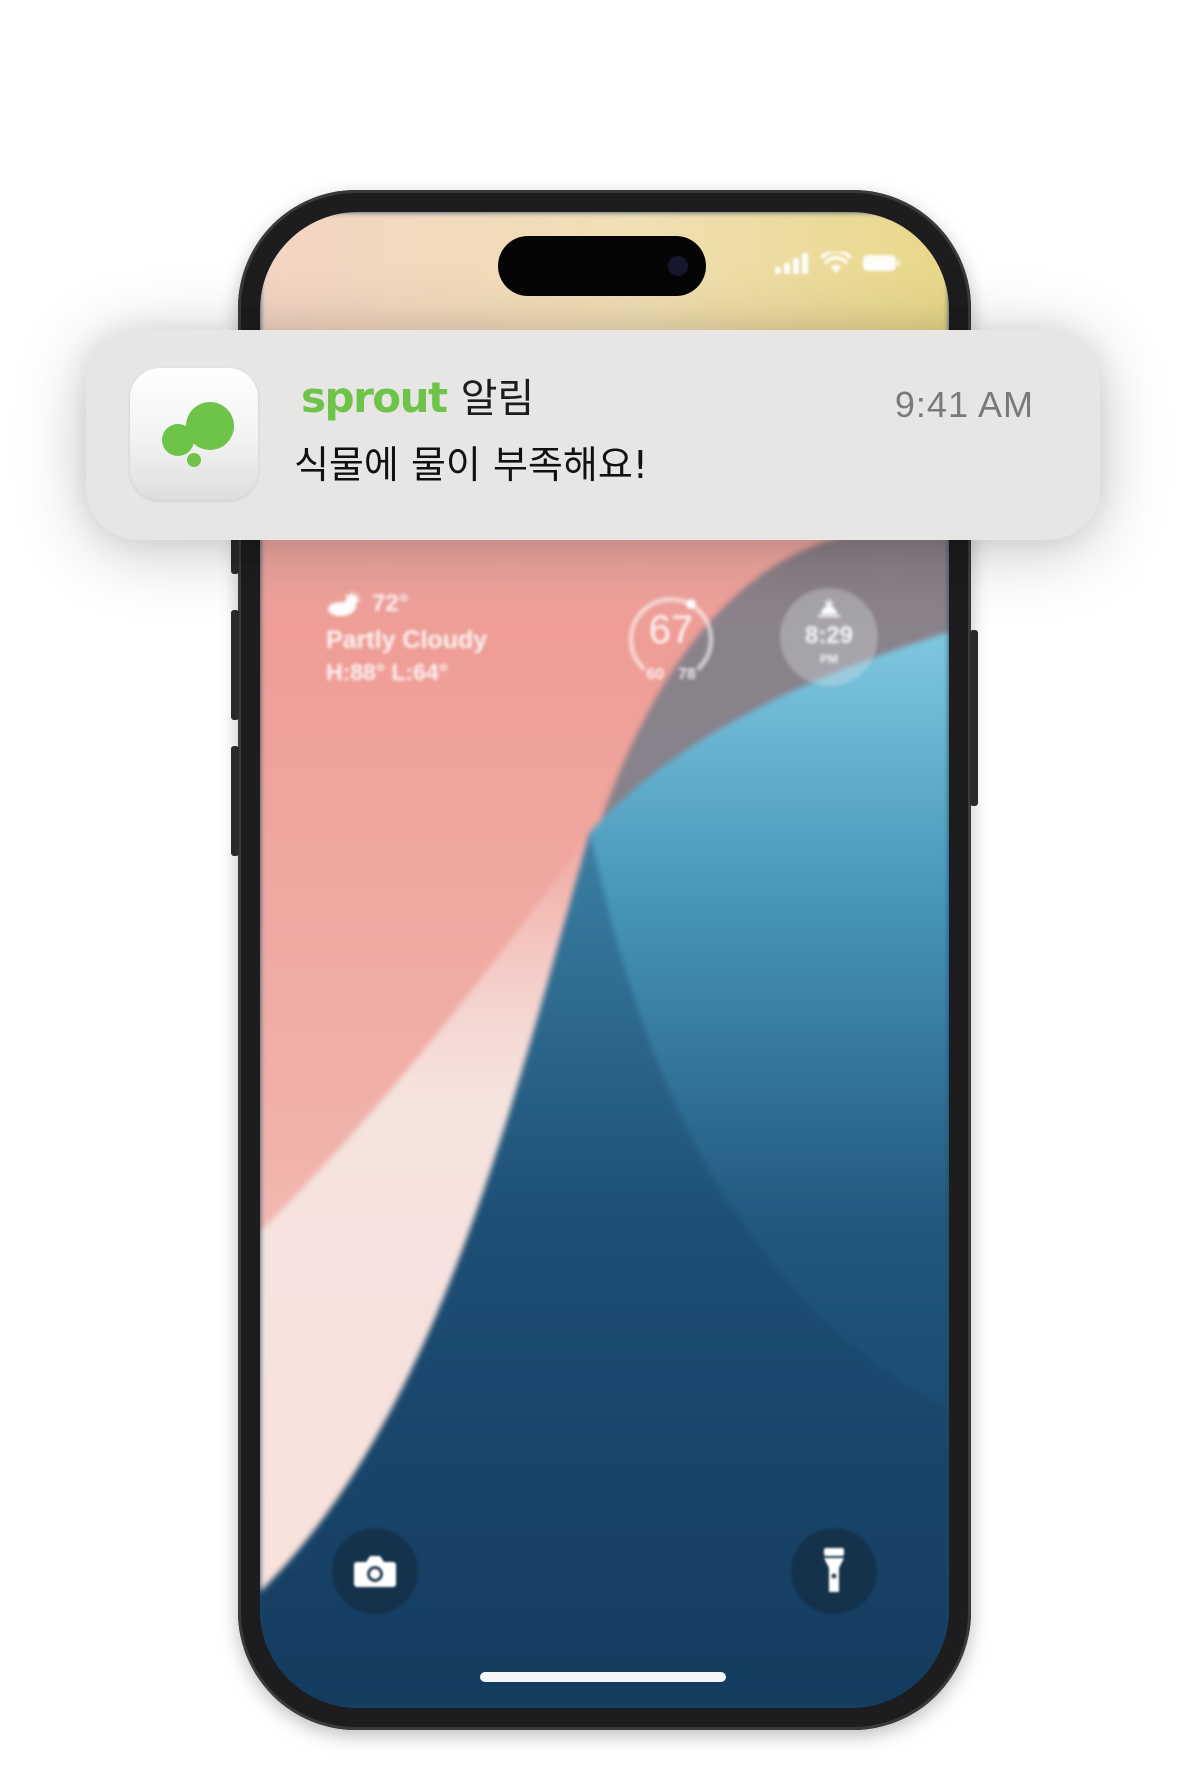 The height and width of the screenshot is (1766, 1186). What do you see at coordinates (387, 672) in the screenshot?
I see `weather-high-low: H:88° L:64°` at bounding box center [387, 672].